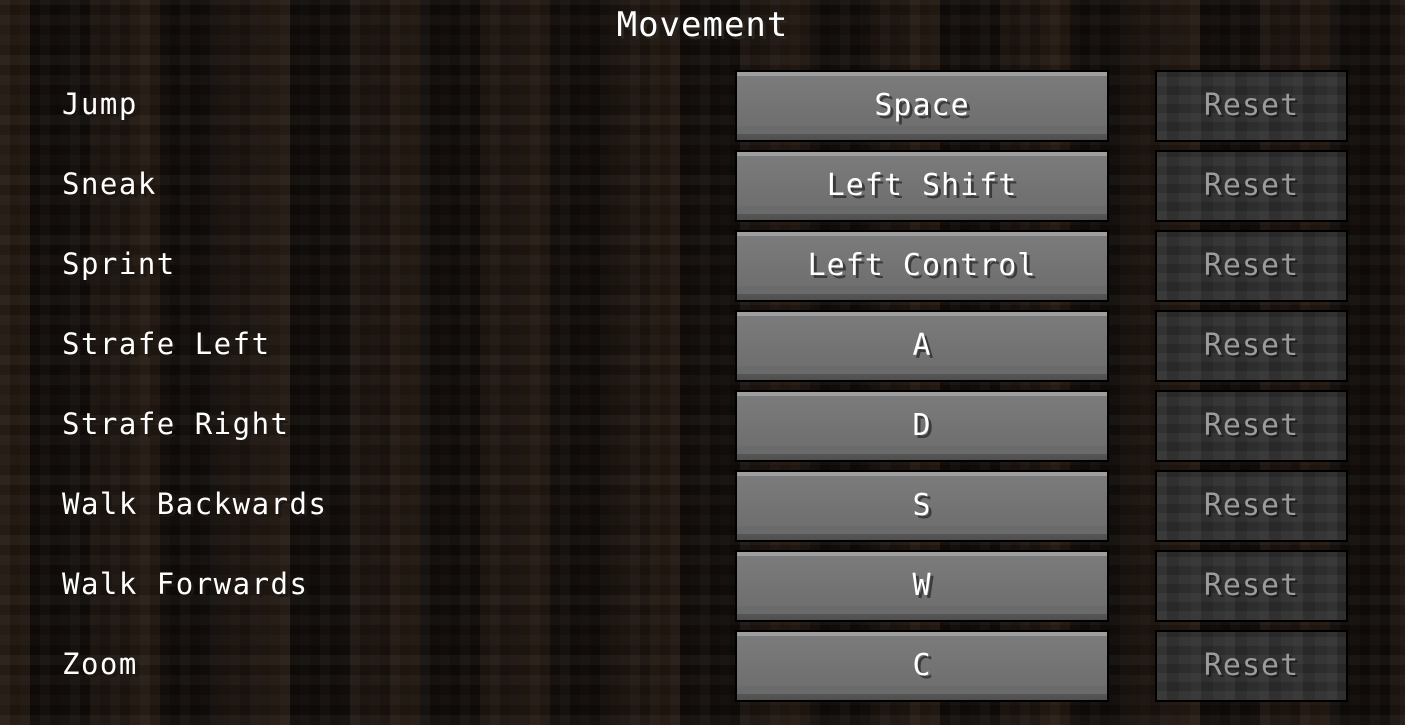 This screenshot has width=1405, height=725. What do you see at coordinates (100, 104) in the screenshot?
I see `keybinding-action-label-0: Jump` at bounding box center [100, 104].